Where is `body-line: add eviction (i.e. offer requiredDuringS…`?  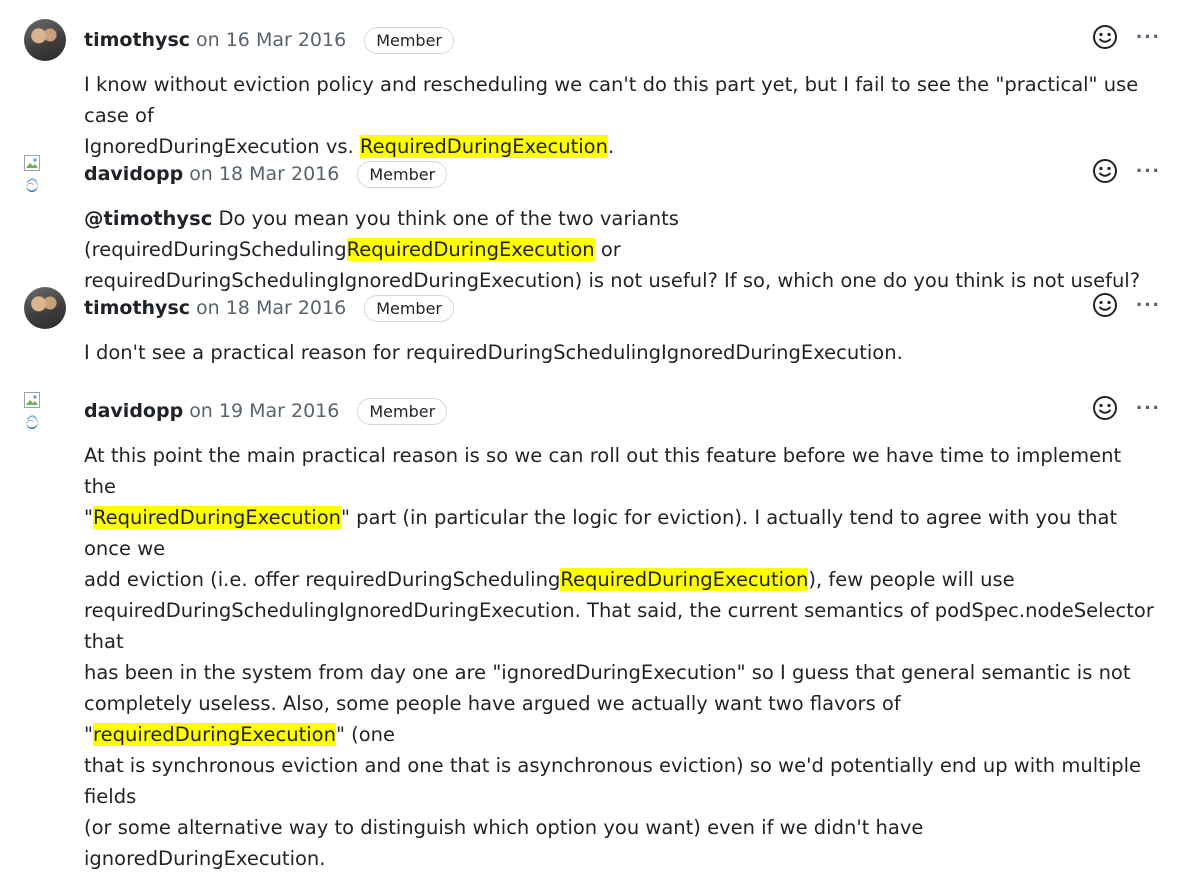
body-line: add eviction (i.e. offer requiredDuringS… is located at coordinates (549, 579).